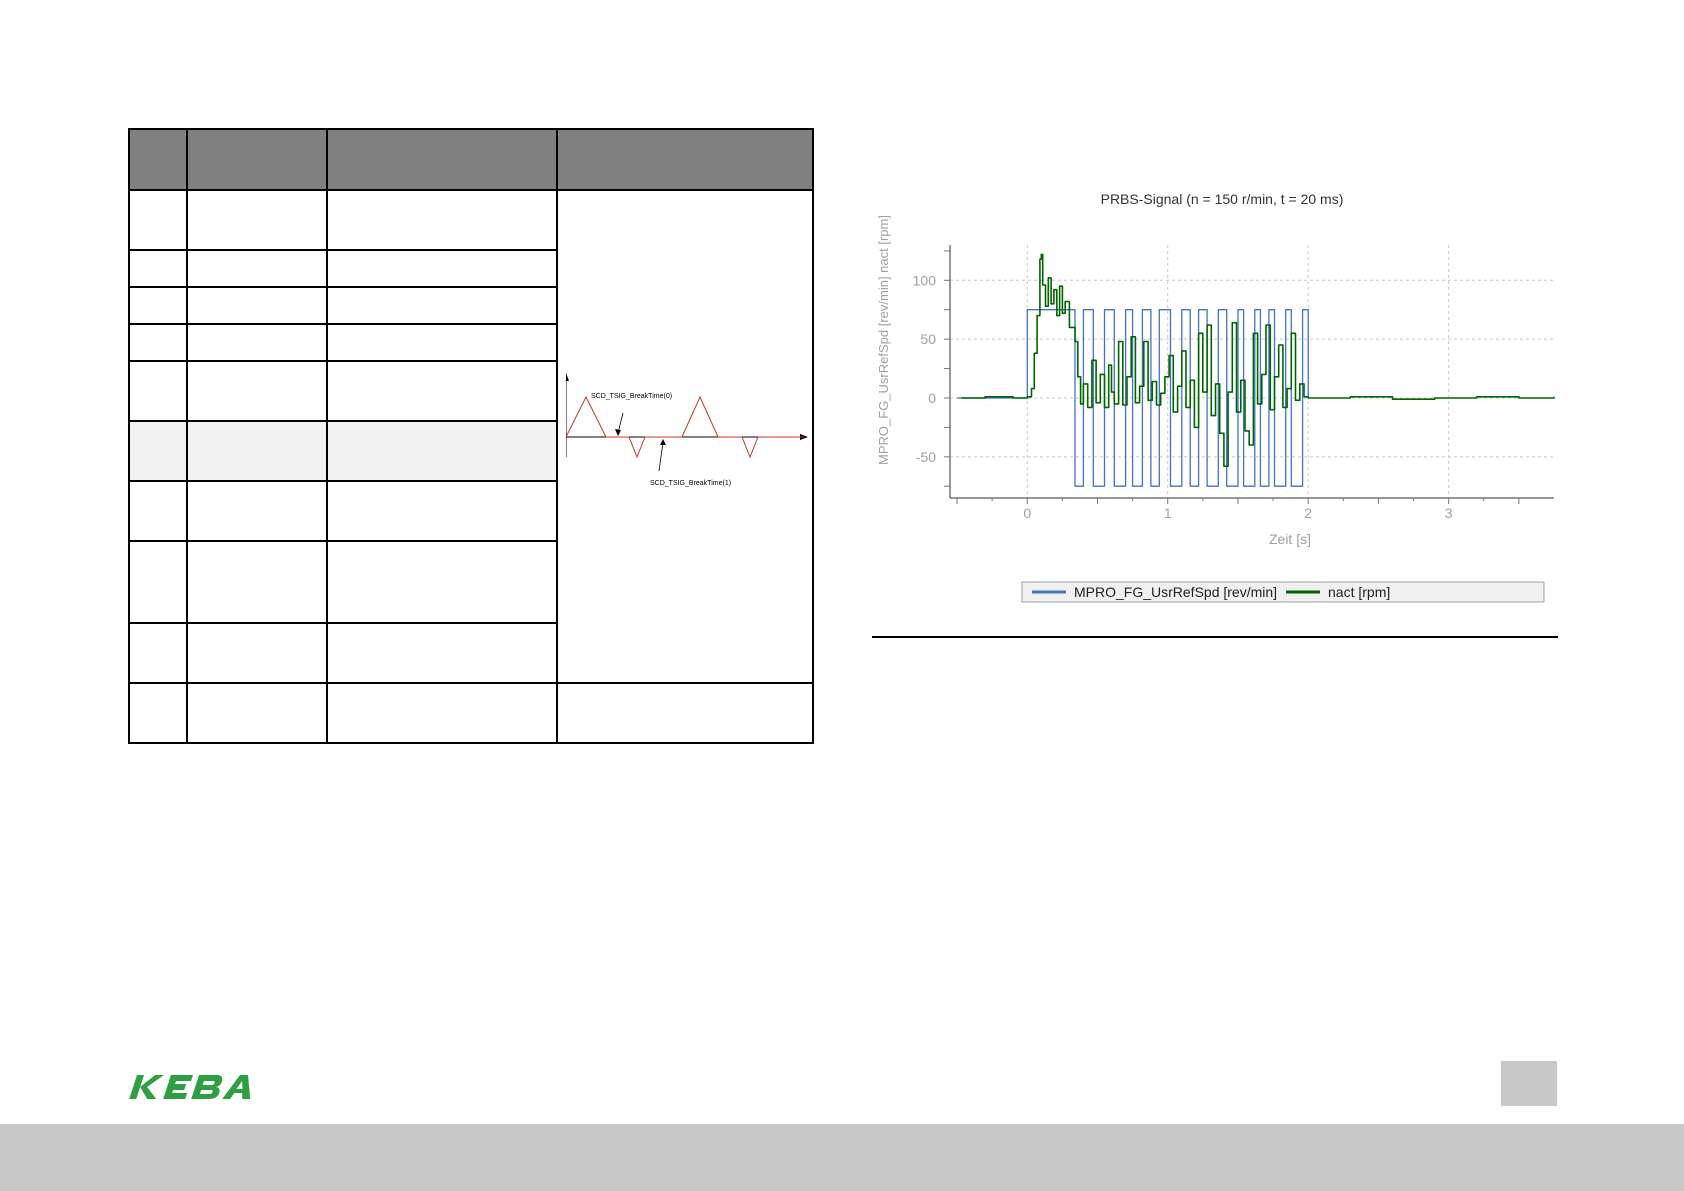  Describe the element at coordinates (1308, 513) in the screenshot. I see `x-tick-label: 2` at that location.